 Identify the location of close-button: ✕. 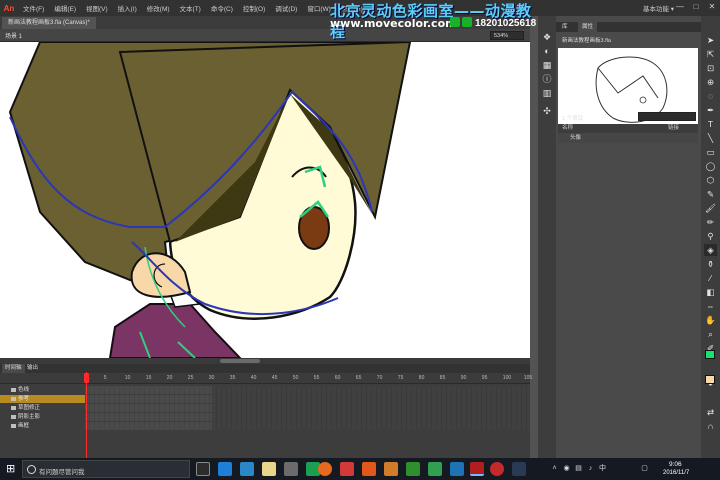
(712, 7).